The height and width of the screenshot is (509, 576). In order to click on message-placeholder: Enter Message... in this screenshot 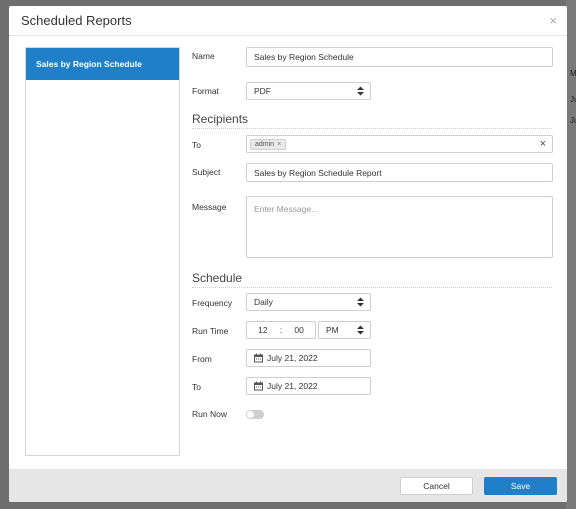, I will do `click(286, 209)`.